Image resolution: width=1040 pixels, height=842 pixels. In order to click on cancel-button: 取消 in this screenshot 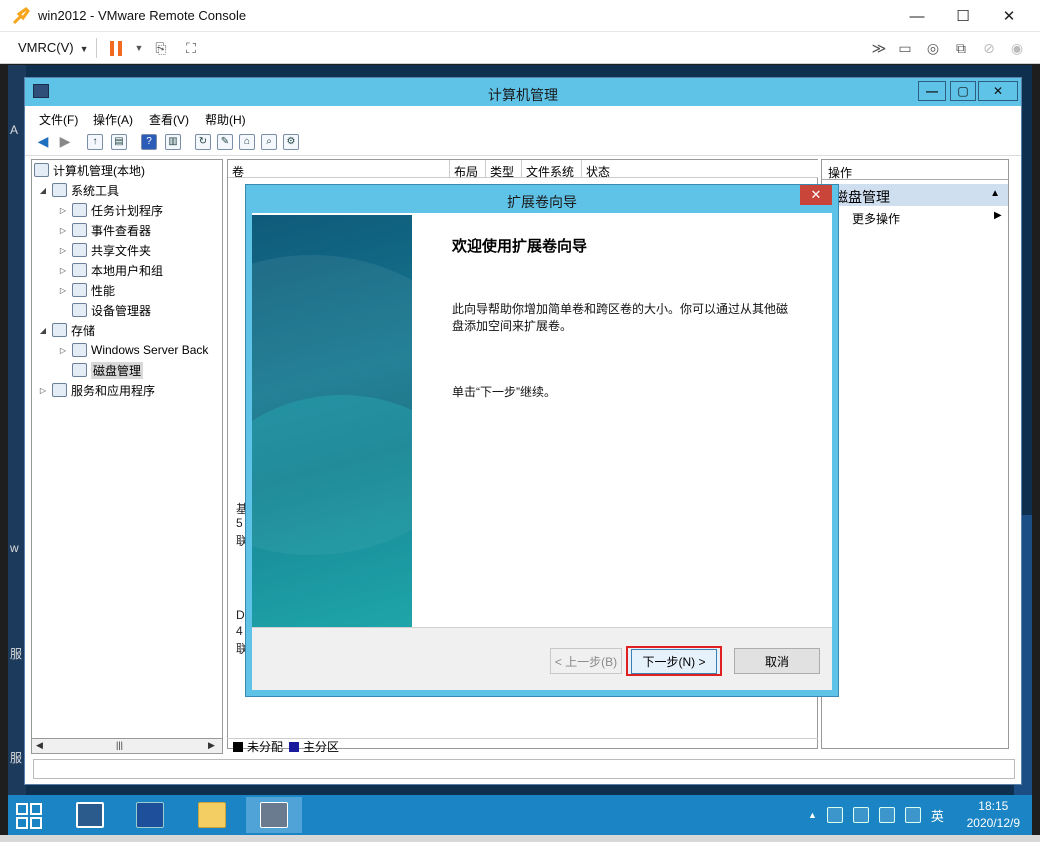, I will do `click(777, 661)`.